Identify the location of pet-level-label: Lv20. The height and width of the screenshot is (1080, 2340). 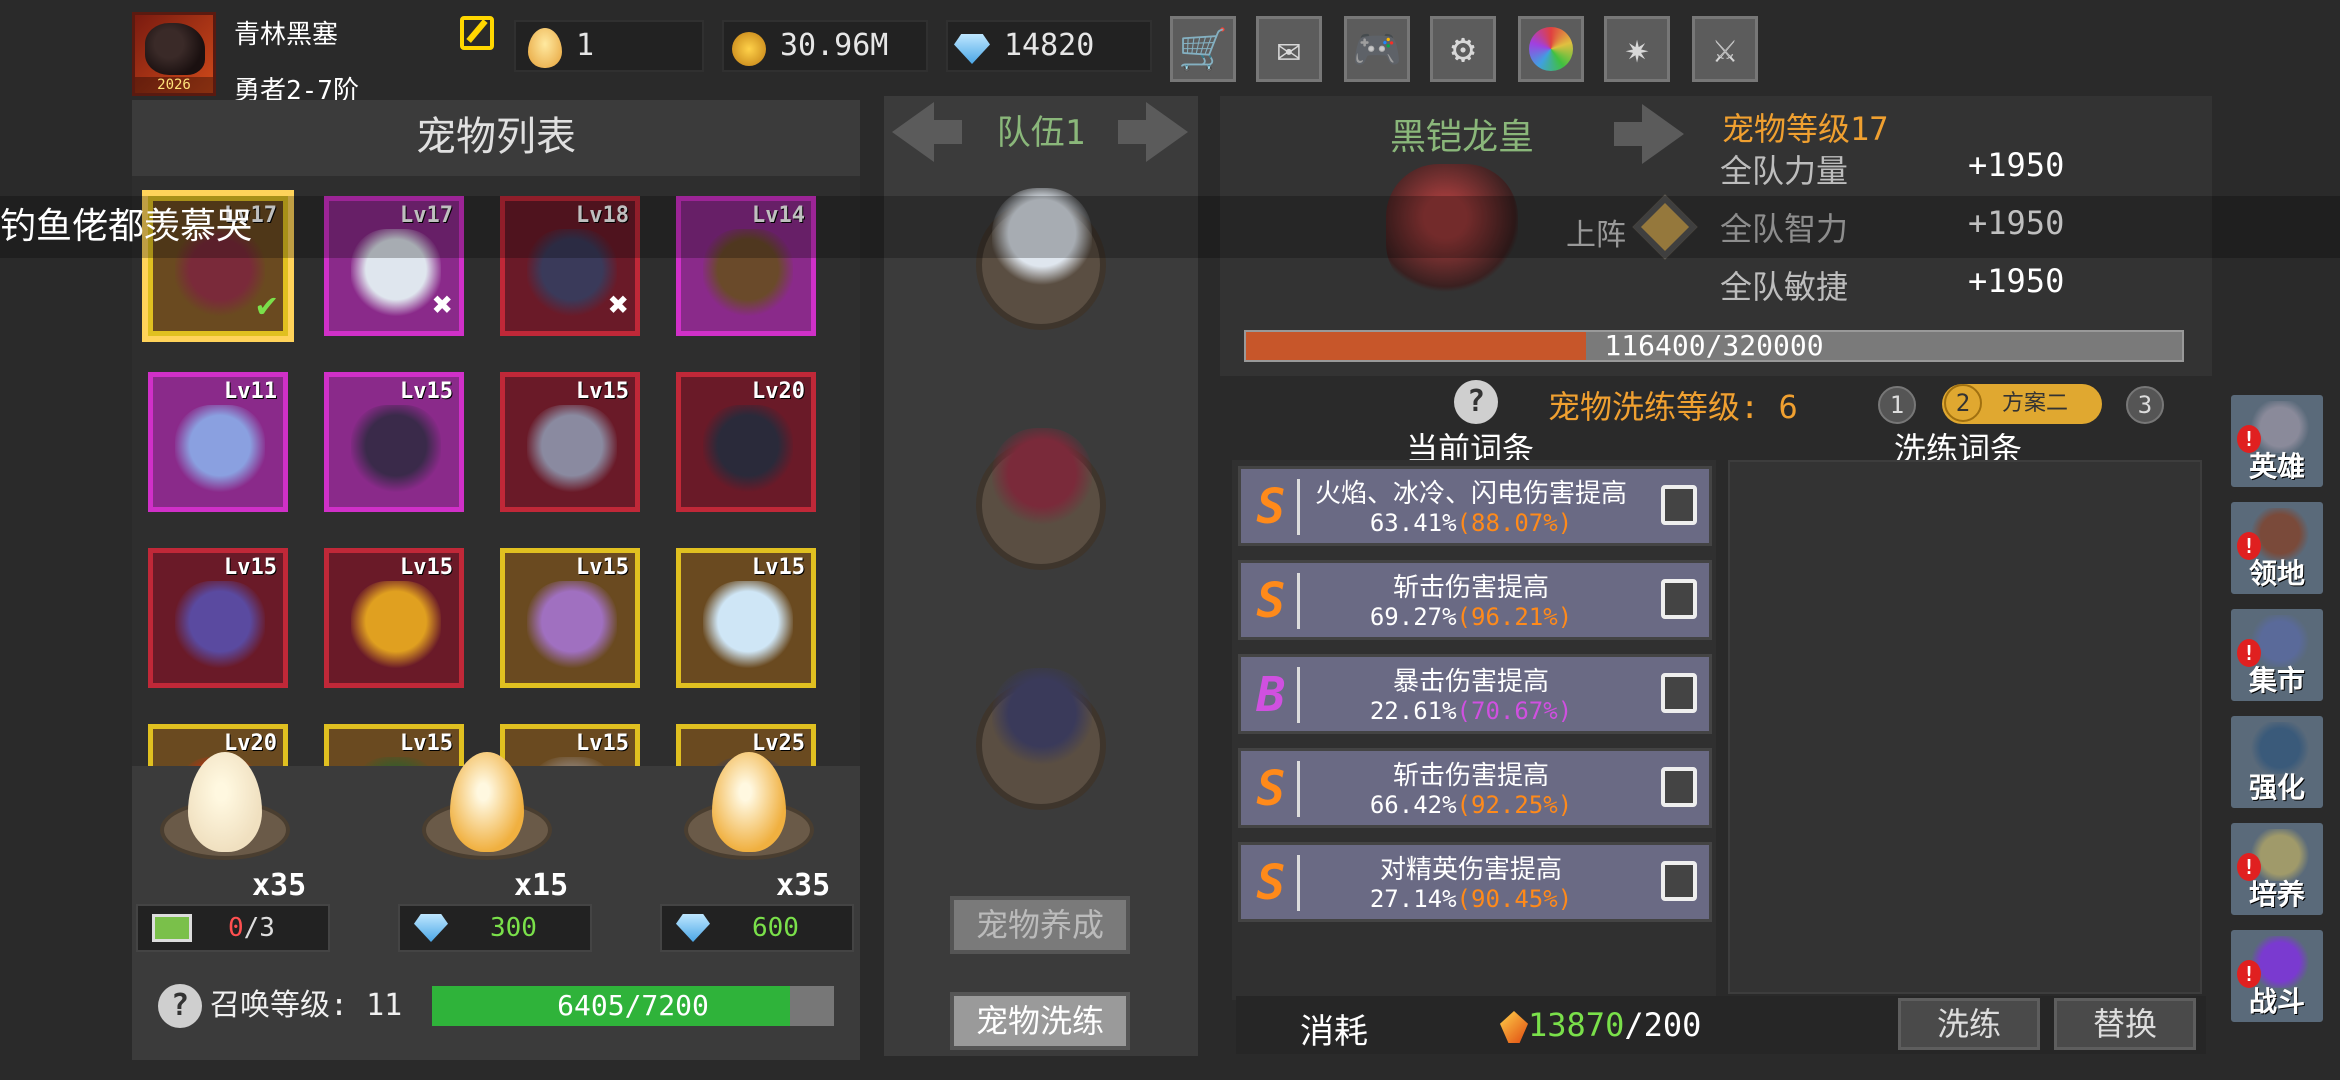
(778, 391).